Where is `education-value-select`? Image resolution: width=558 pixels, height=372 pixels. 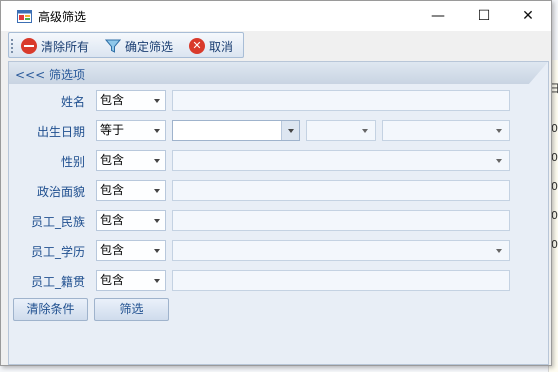 education-value-select is located at coordinates (341, 250).